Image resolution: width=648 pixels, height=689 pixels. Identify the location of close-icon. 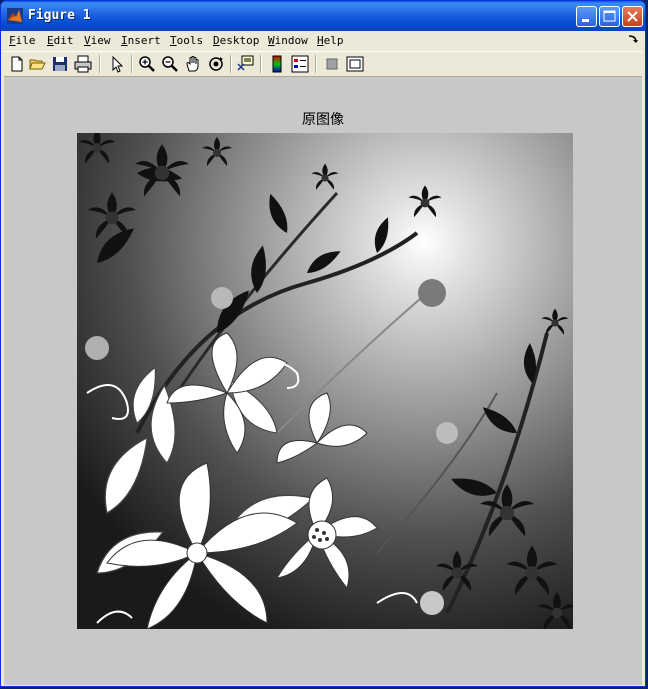
(632, 16).